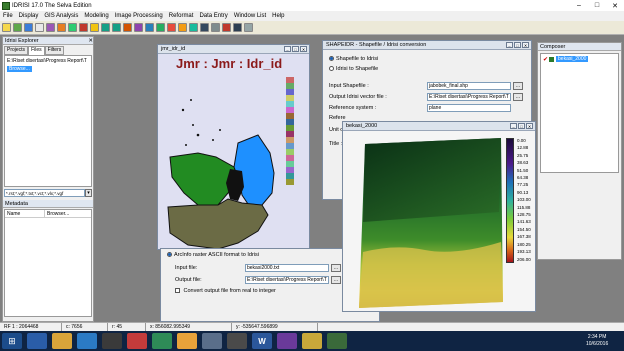 The image size is (624, 351). I want to click on image-icon, so click(72, 27).